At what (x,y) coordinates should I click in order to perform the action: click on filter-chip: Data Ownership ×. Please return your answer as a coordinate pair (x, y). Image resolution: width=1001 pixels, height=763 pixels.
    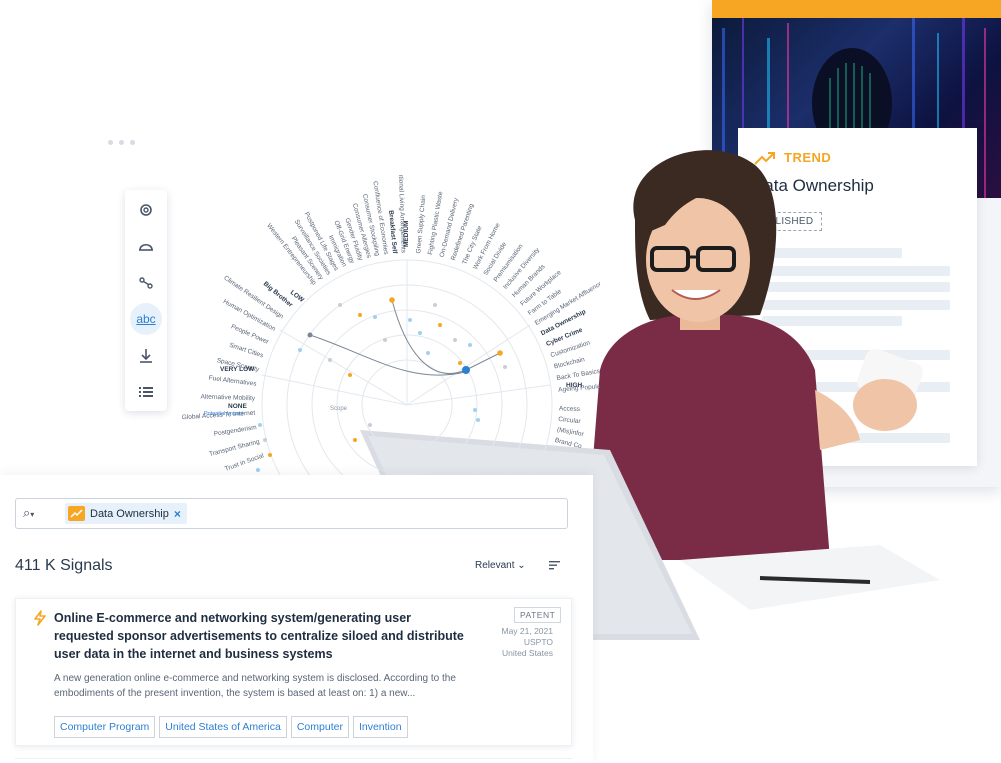
    Looking at the image, I should click on (126, 513).